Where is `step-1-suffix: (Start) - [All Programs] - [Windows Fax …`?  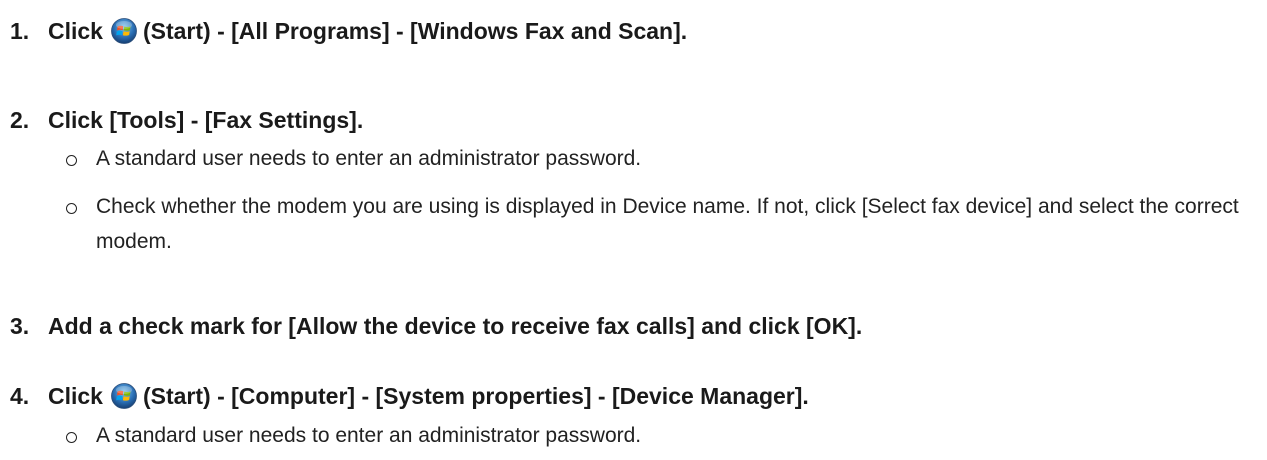 step-1-suffix: (Start) - [All Programs] - [Windows Fax … is located at coordinates (415, 31).